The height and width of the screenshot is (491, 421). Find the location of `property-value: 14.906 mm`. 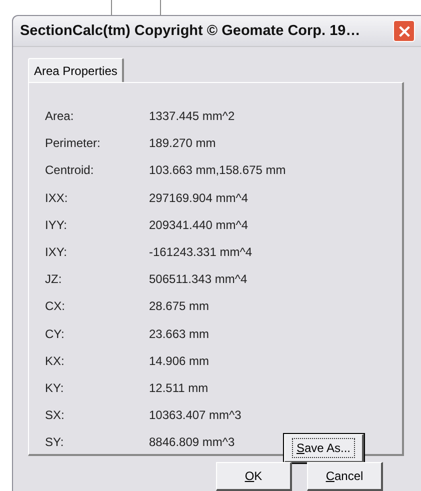

property-value: 14.906 mm is located at coordinates (179, 361).